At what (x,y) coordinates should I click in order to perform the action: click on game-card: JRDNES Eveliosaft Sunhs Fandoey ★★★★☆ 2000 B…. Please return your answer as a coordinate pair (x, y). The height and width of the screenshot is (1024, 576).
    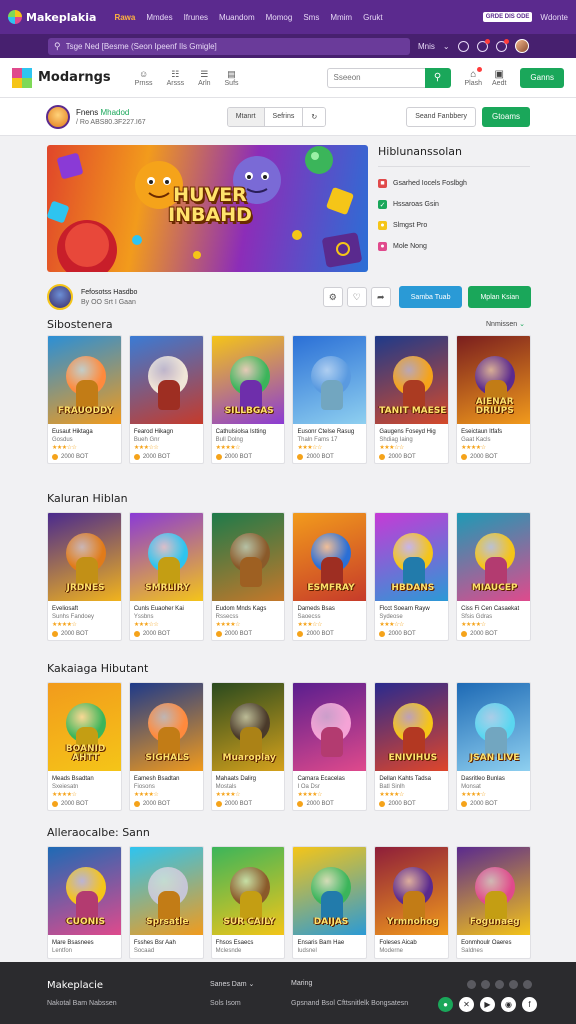
    Looking at the image, I should click on (84, 576).